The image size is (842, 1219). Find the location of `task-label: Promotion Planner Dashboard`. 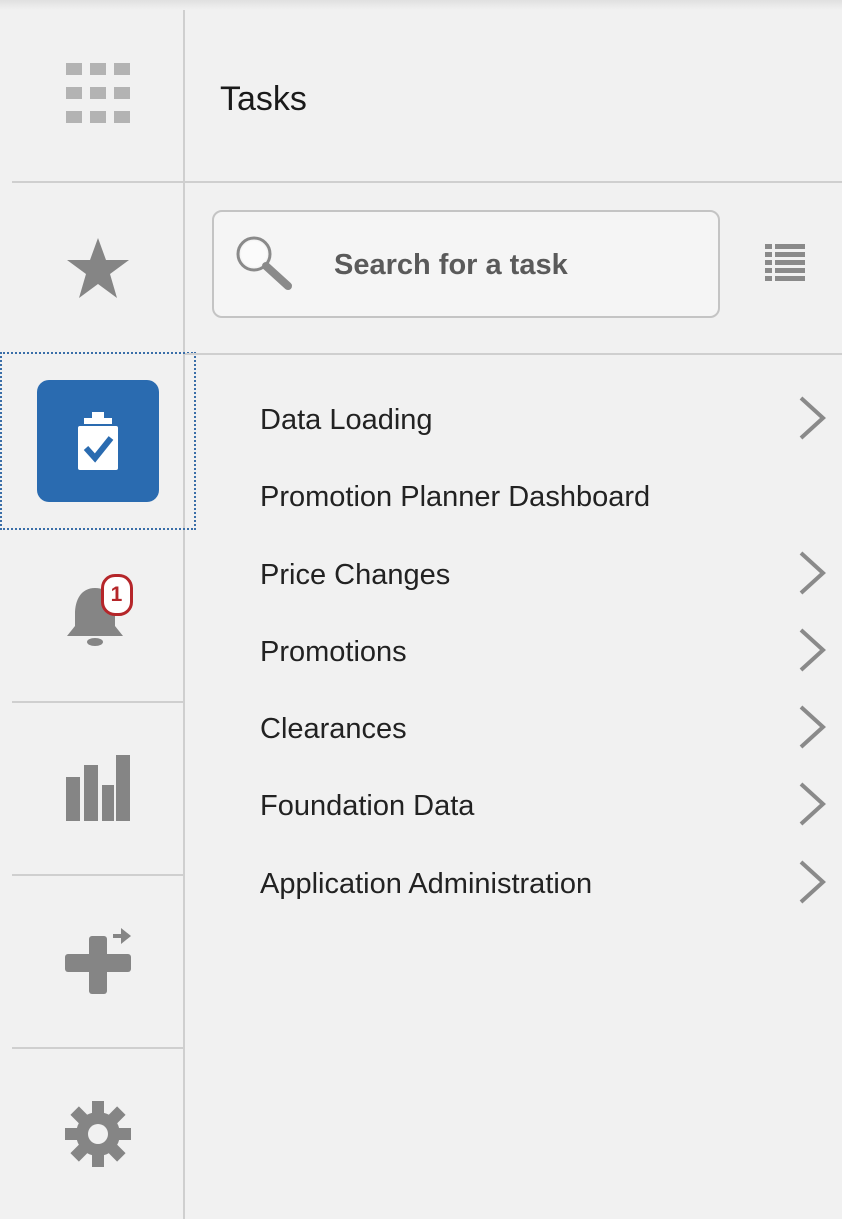

task-label: Promotion Planner Dashboard is located at coordinates (455, 497).